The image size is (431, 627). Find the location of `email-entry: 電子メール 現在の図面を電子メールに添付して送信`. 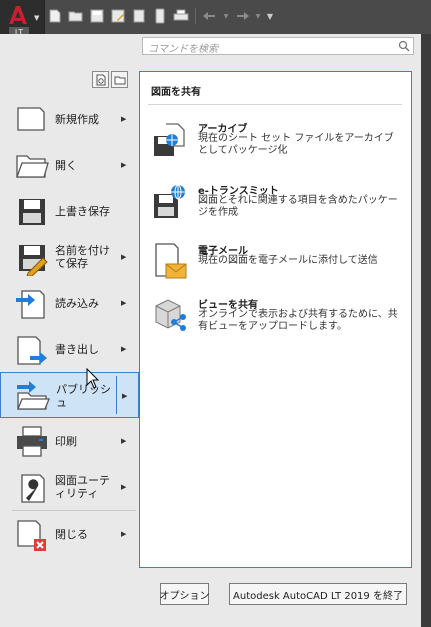

email-entry: 電子メール 現在の図面を電子メールに添付して送信 is located at coordinates (279, 265).